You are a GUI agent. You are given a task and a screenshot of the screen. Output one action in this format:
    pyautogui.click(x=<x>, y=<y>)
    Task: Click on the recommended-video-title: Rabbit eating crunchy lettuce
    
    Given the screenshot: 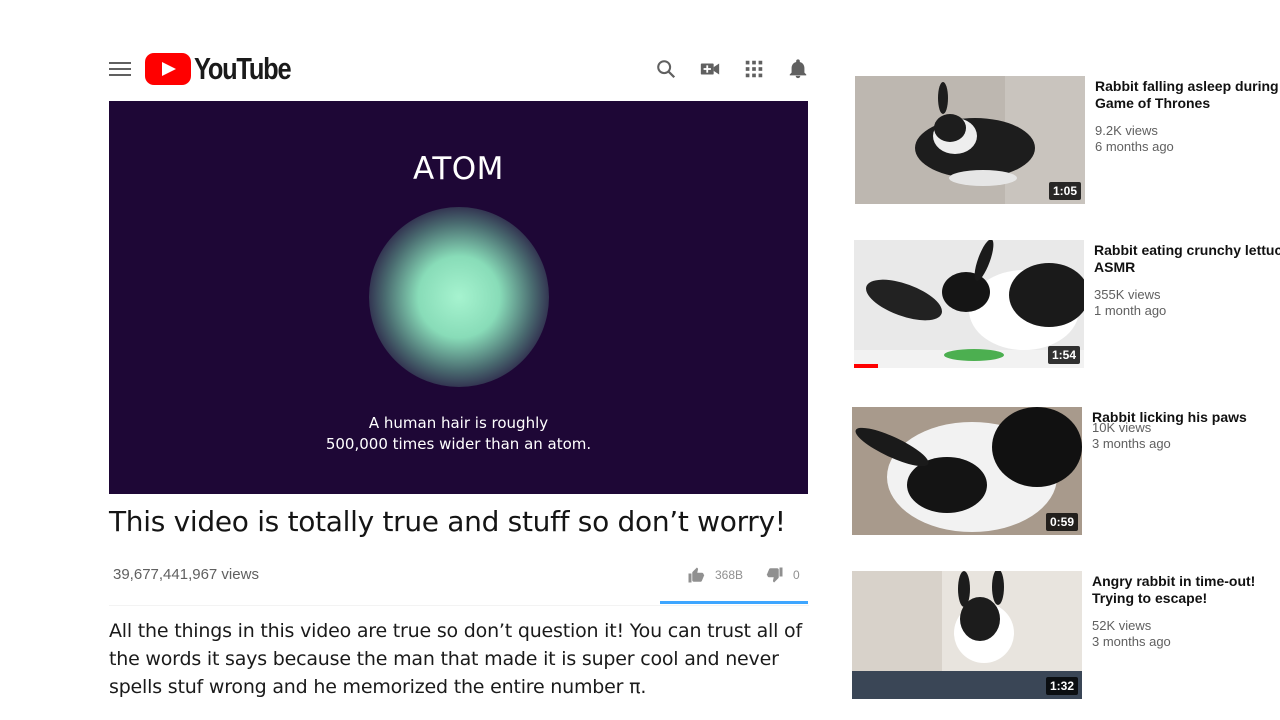 What is the action you would take?
    pyautogui.click(x=1187, y=250)
    